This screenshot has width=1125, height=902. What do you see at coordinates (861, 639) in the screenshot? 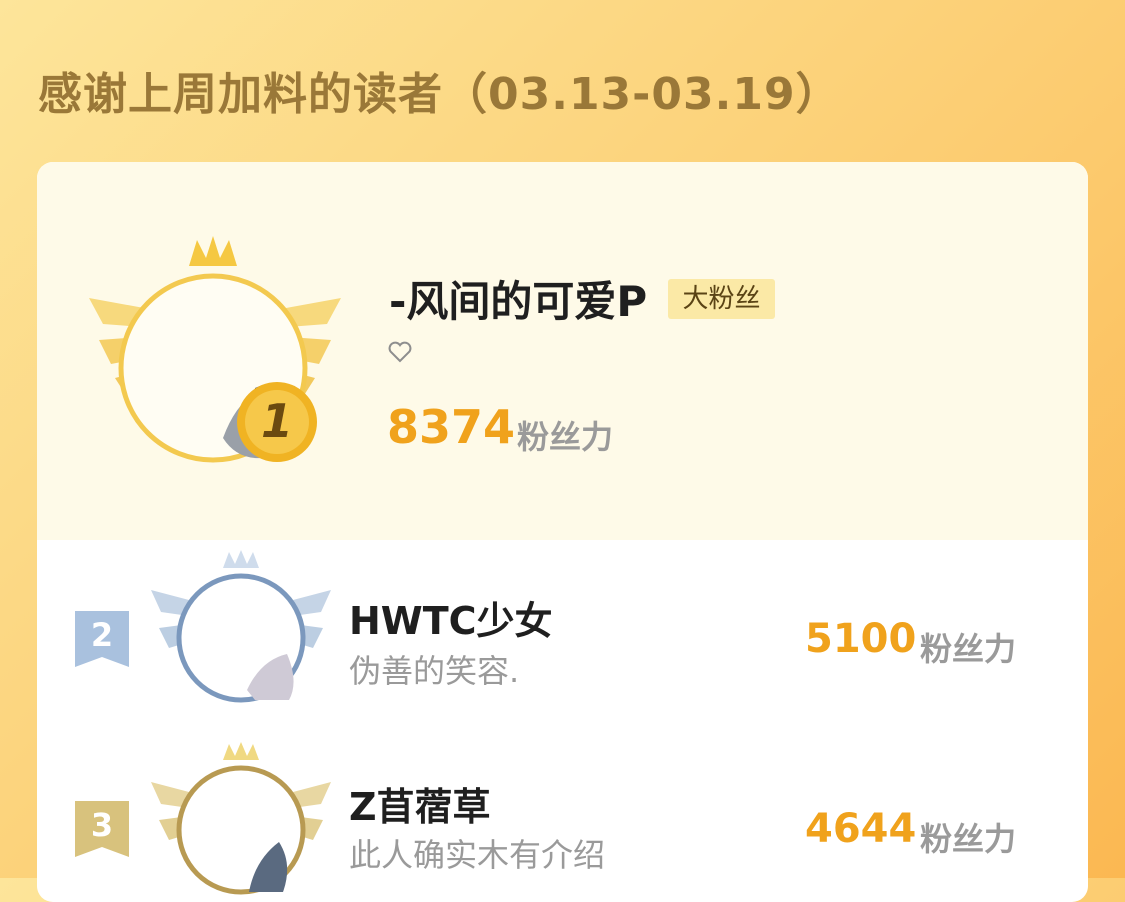
I see `row-2-score: 5100` at bounding box center [861, 639].